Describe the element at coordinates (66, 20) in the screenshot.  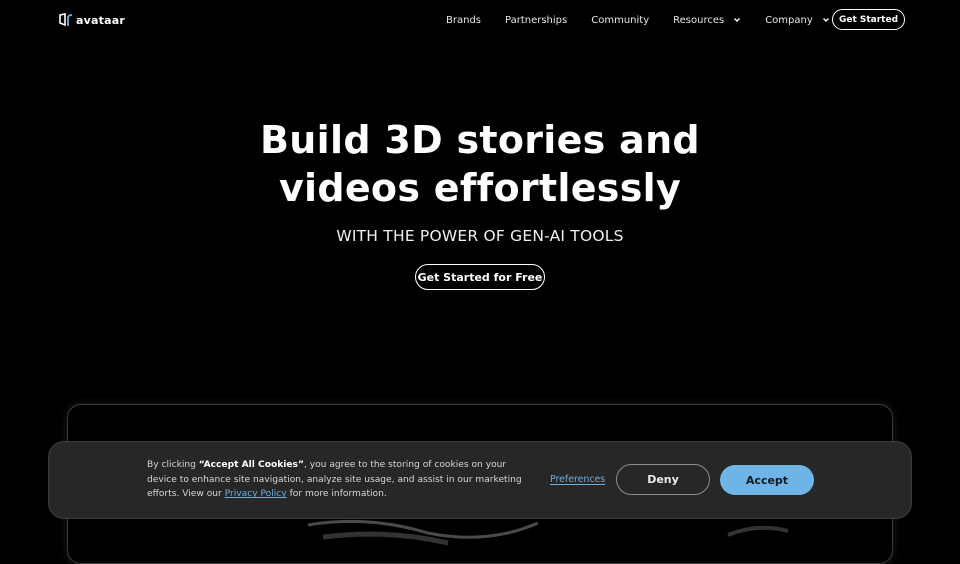
I see `avataar-logo-icon` at that location.